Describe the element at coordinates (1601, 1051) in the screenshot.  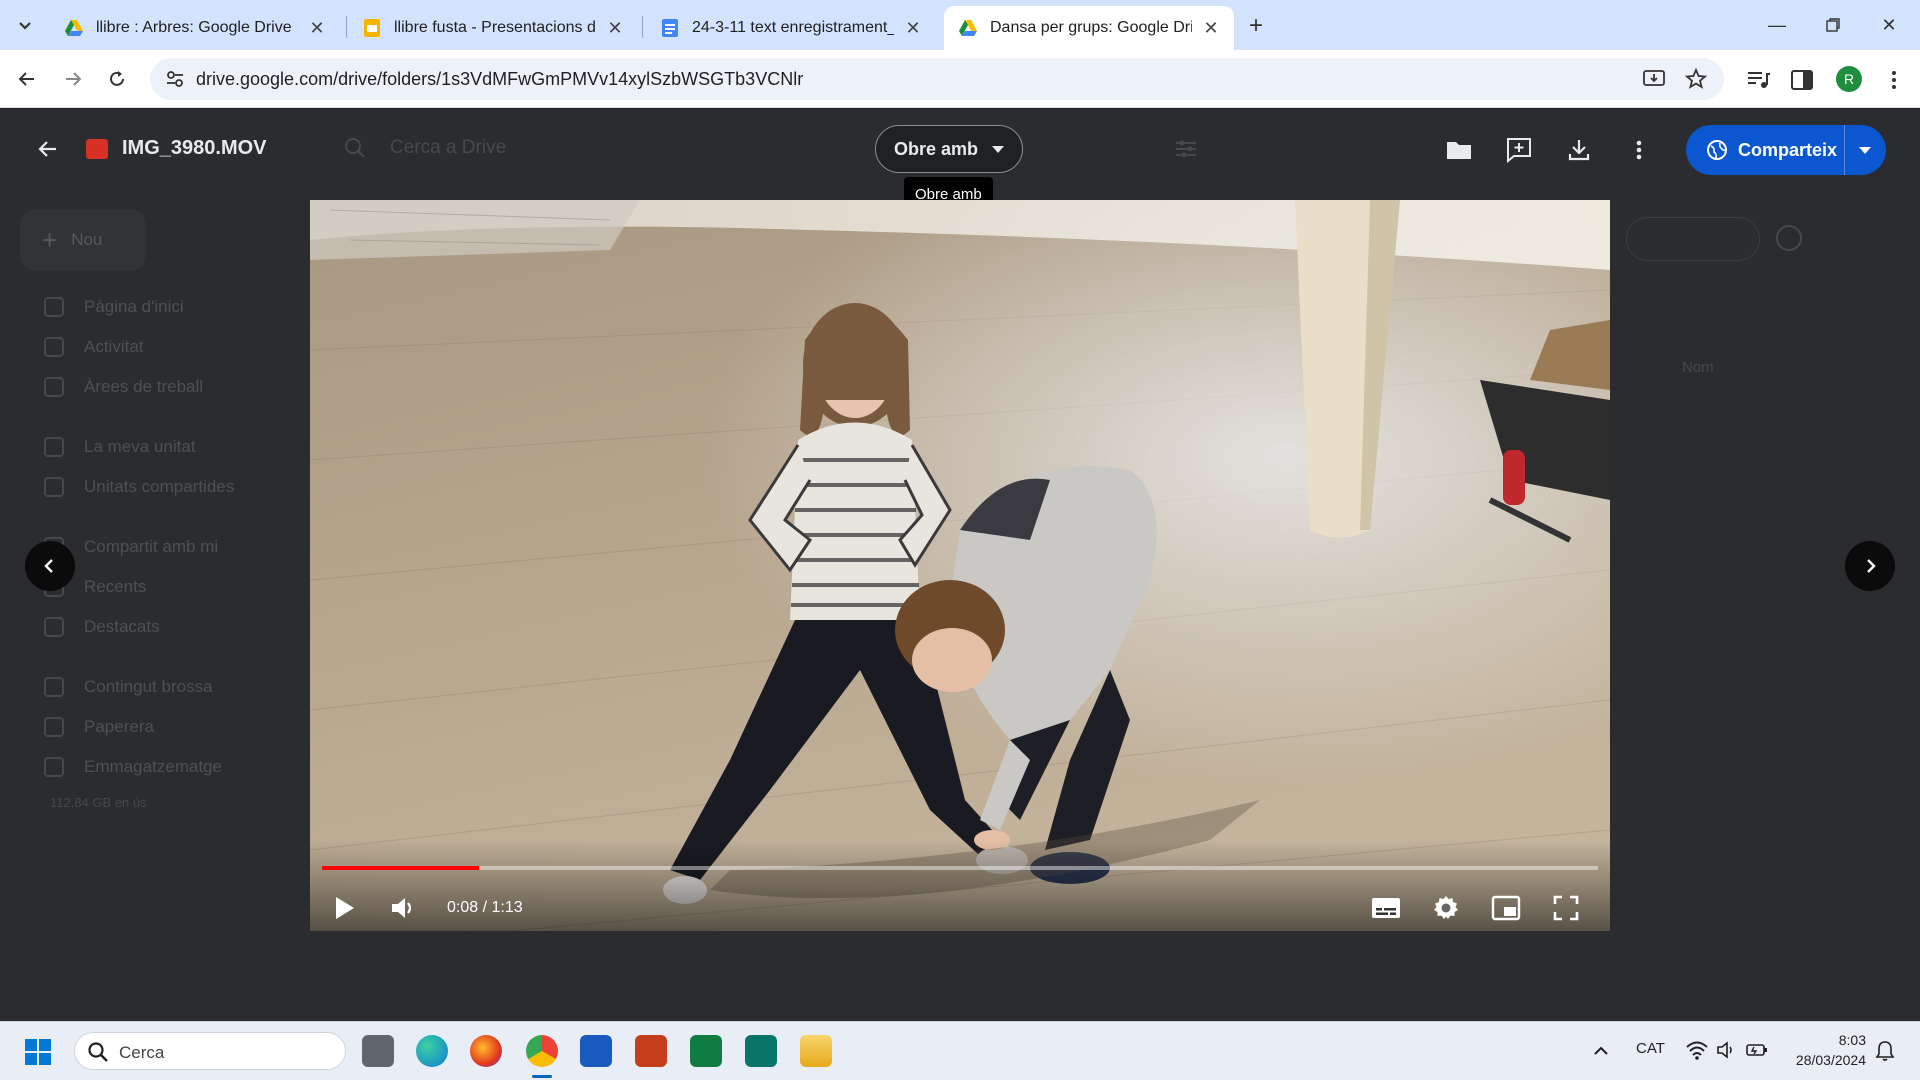
I see `chevron-up-icon` at that location.